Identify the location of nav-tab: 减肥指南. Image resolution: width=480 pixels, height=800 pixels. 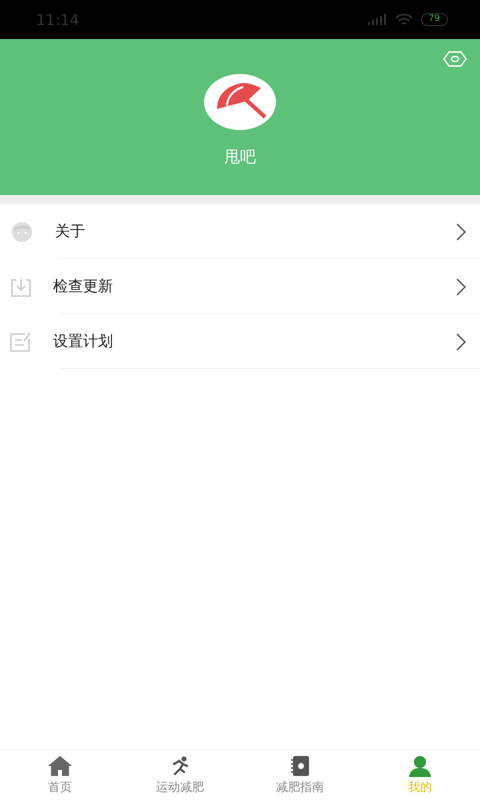
(300, 775).